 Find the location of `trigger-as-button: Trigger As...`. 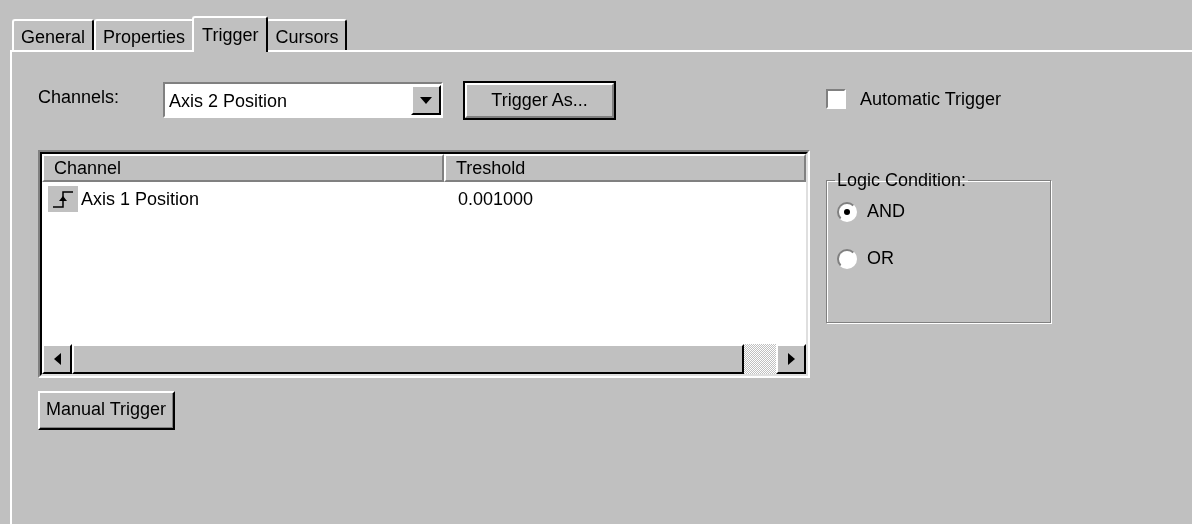

trigger-as-button: Trigger As... is located at coordinates (539, 100).